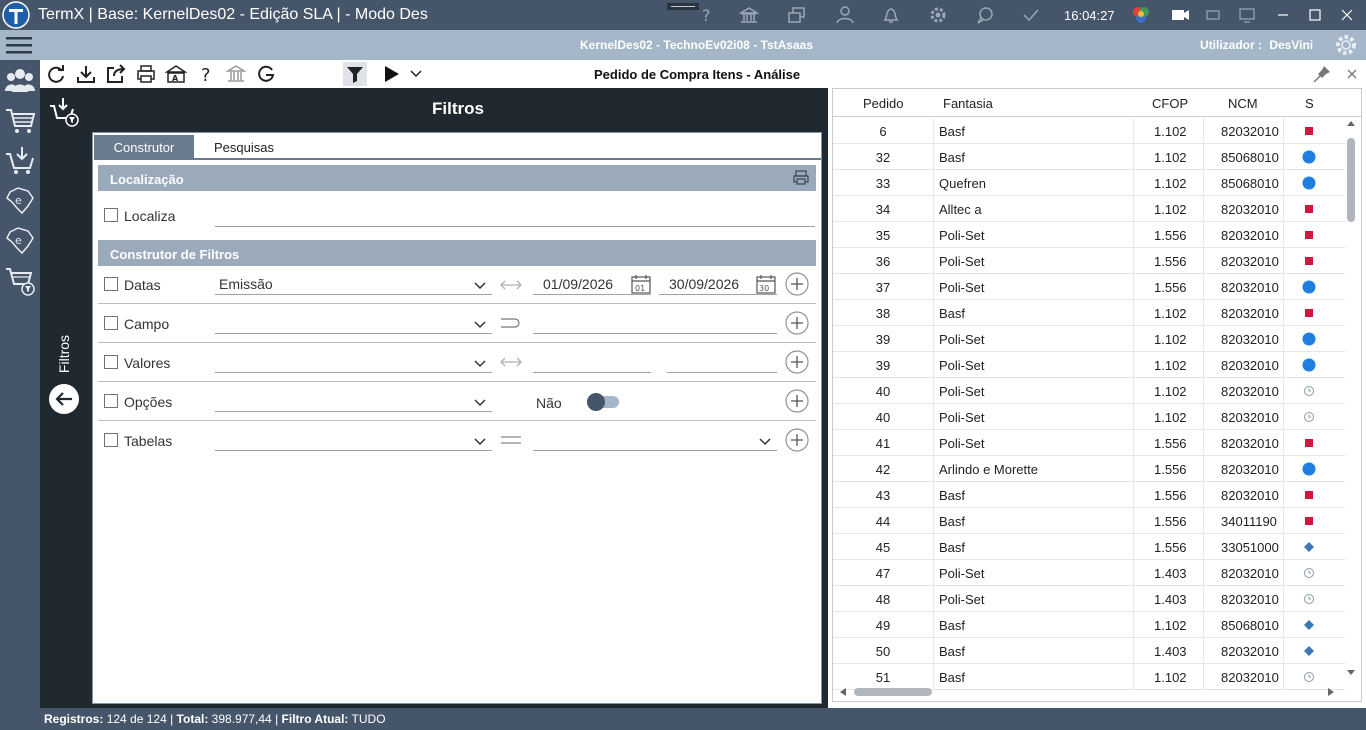  I want to click on campo-value-input, so click(655, 324).